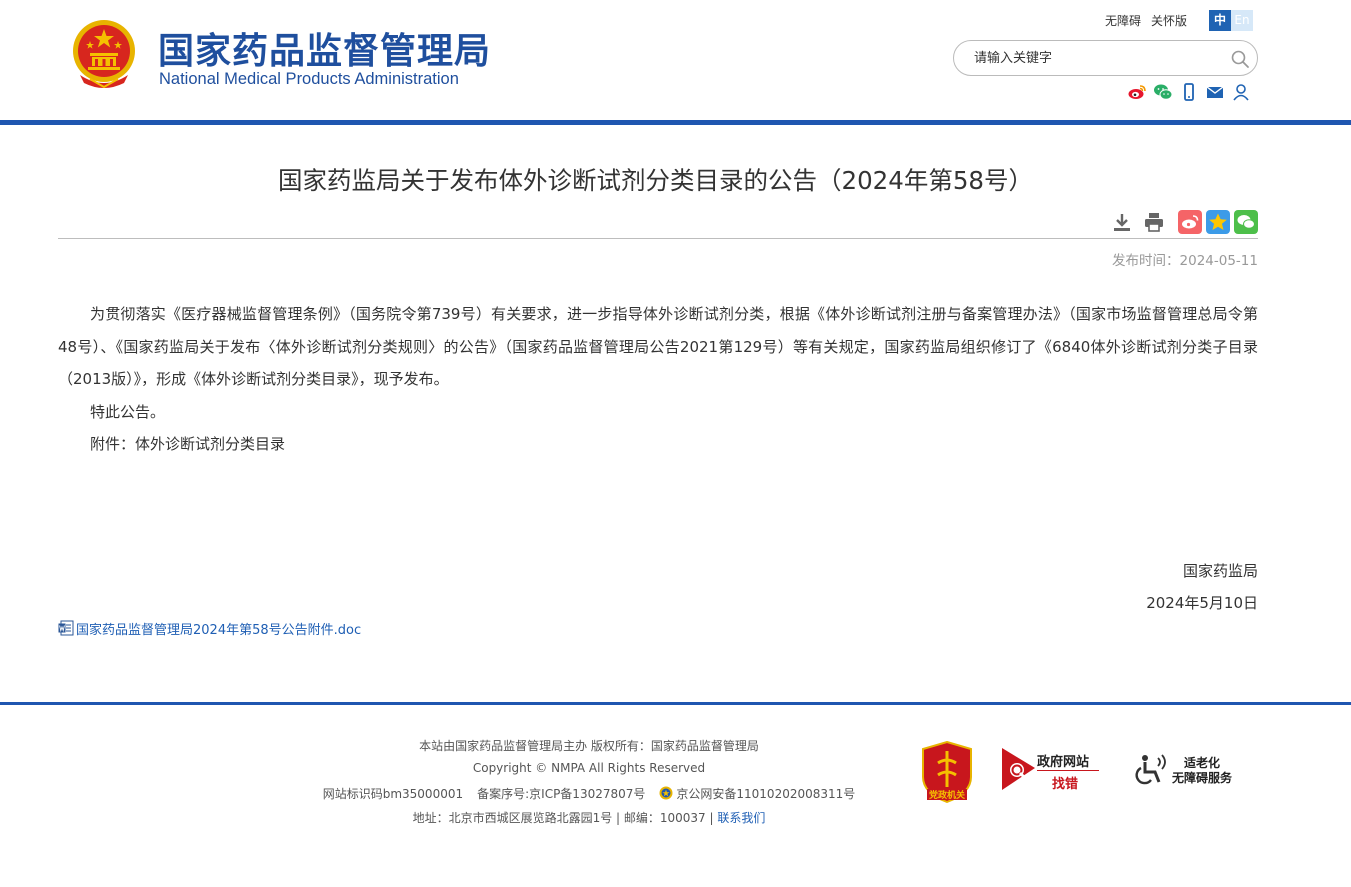 Image resolution: width=1351 pixels, height=887 pixels. I want to click on gov-find-errors-badge: 政府网站 找错, so click(1051, 769).